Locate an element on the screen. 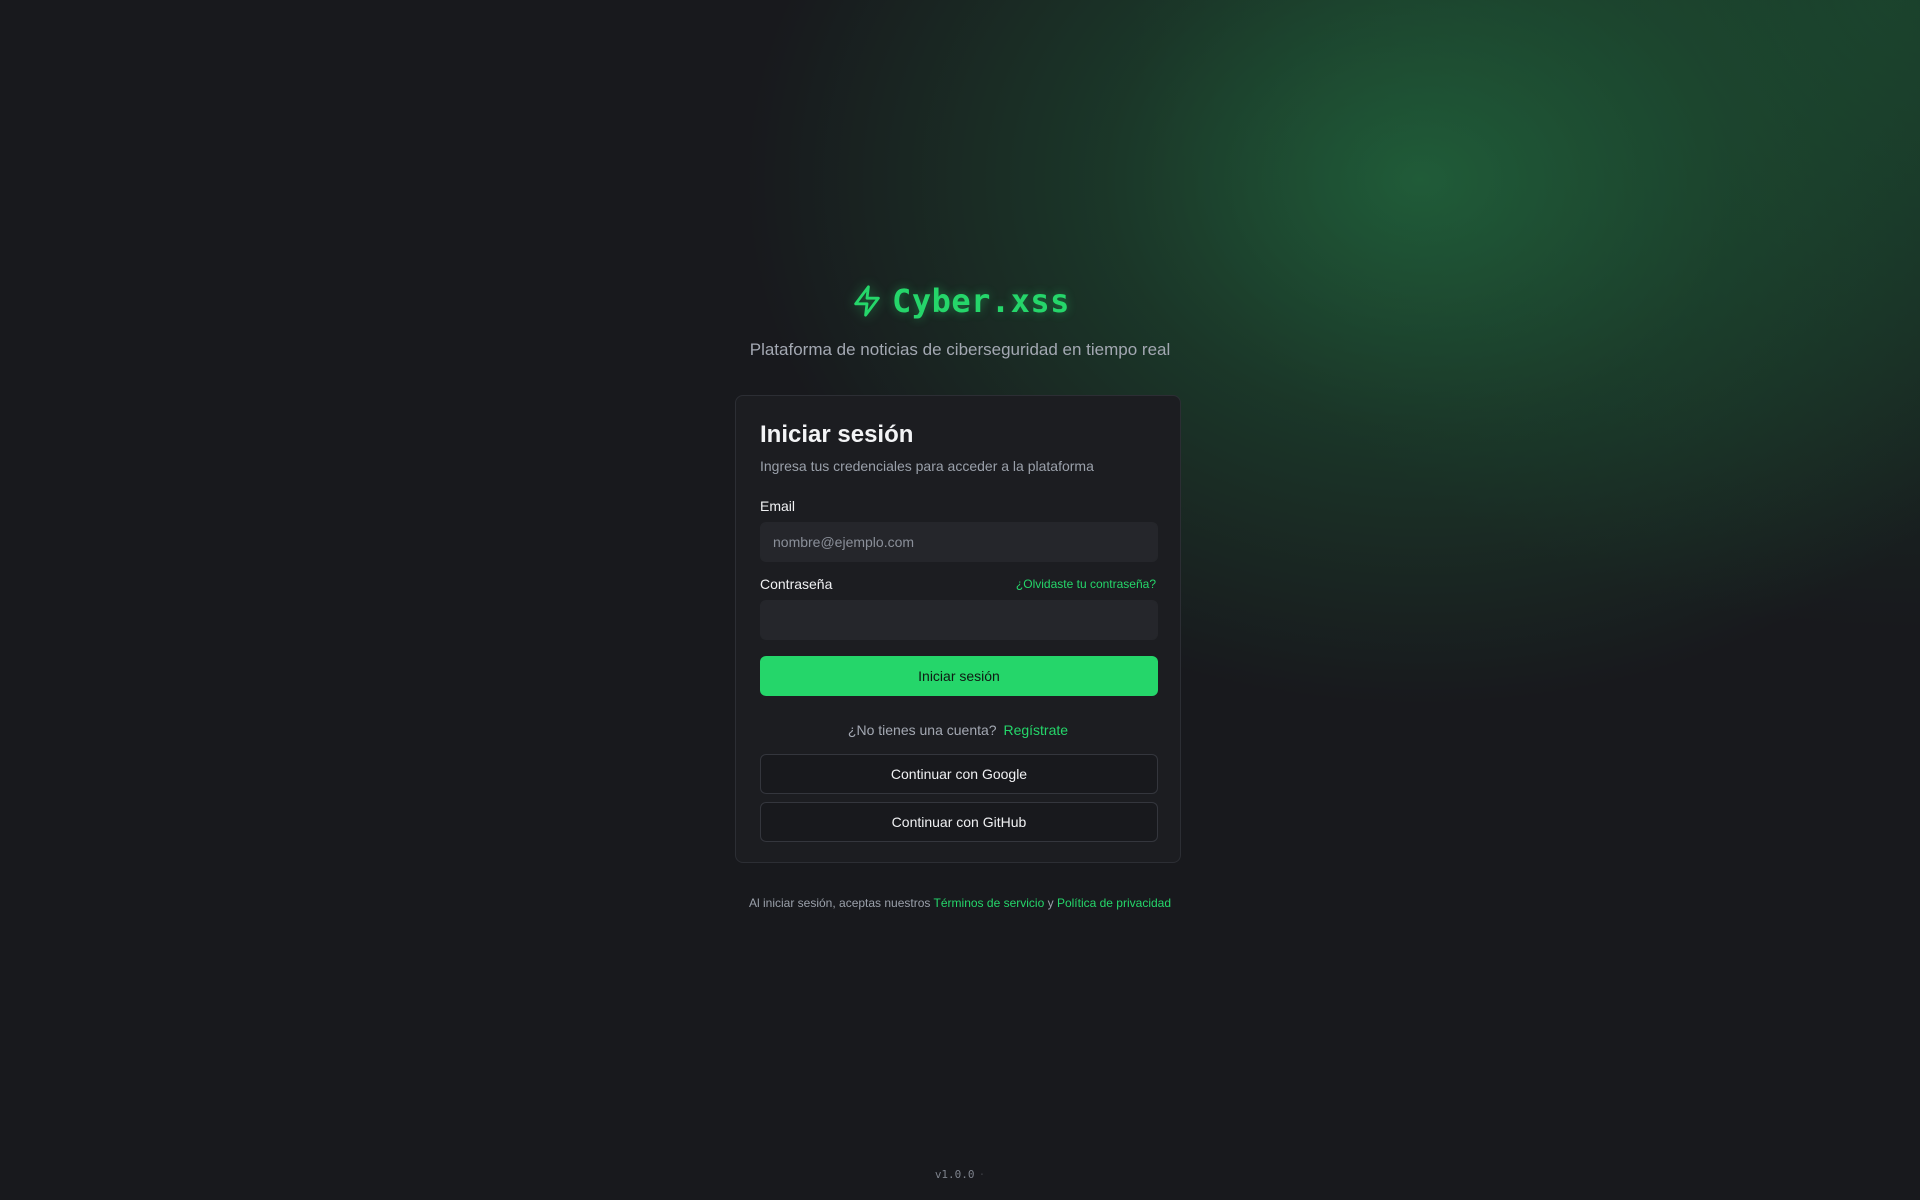  brand-header: Cyber.xss is located at coordinates (960, 301).